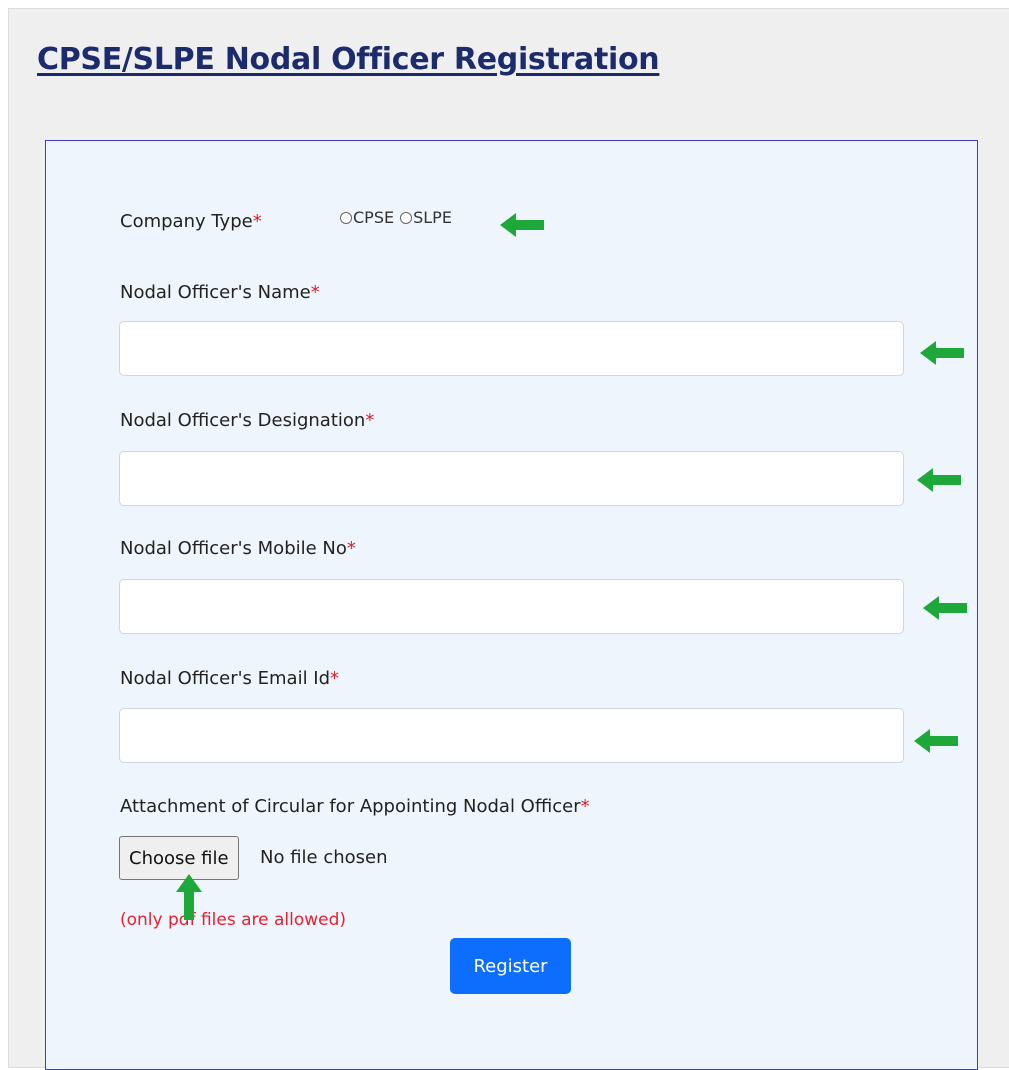 This screenshot has width=1009, height=1070. What do you see at coordinates (215, 292) in the screenshot?
I see `name-label-text: Nodal Officer's Name` at bounding box center [215, 292].